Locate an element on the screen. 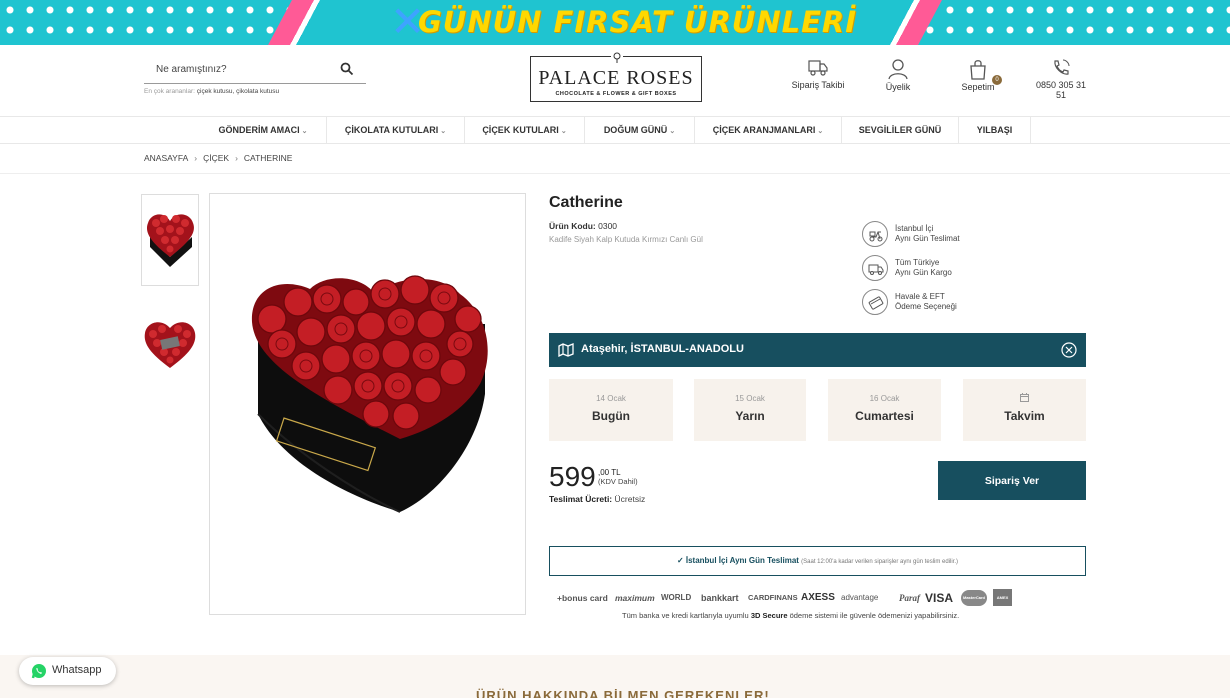 Image resolution: width=1230 pixels, height=698 pixels. breadcrumb-home: ANASAYFA is located at coordinates (166, 158).